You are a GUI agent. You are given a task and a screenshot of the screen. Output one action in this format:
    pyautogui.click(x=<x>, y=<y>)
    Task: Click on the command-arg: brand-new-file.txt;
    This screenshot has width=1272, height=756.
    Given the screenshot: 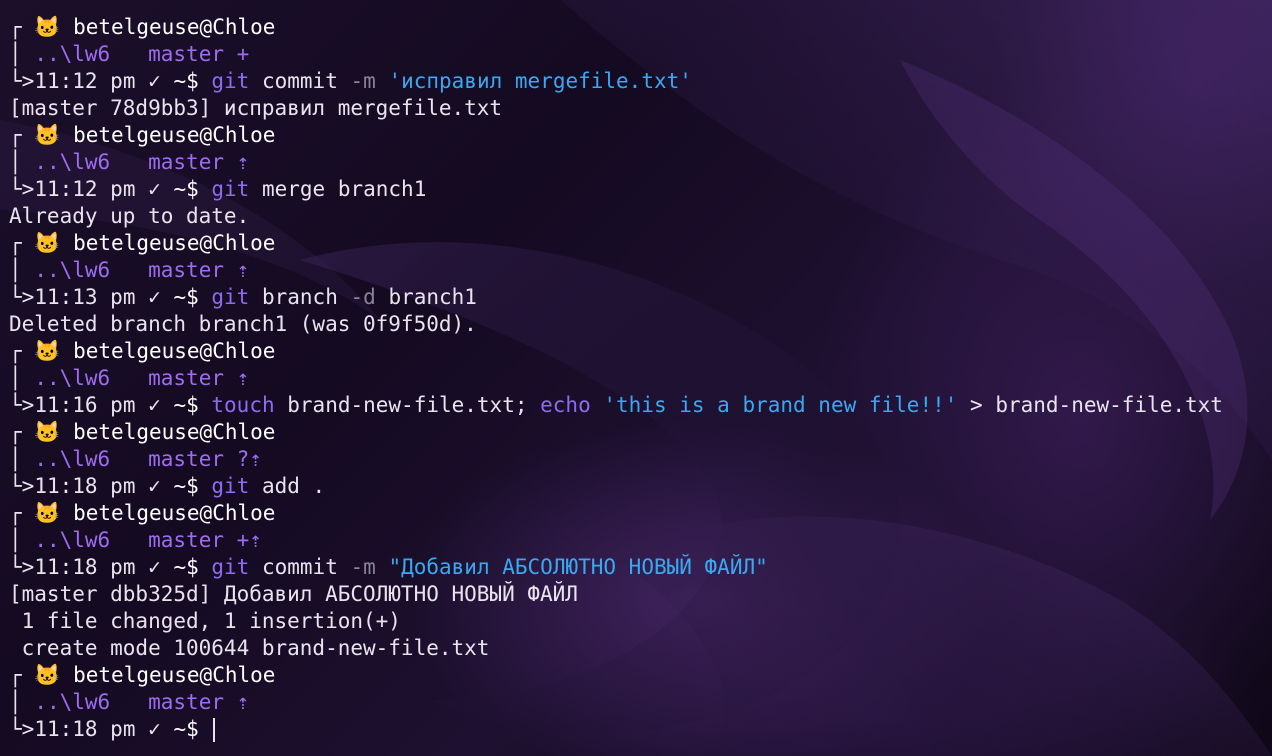 What is the action you would take?
    pyautogui.click(x=407, y=405)
    